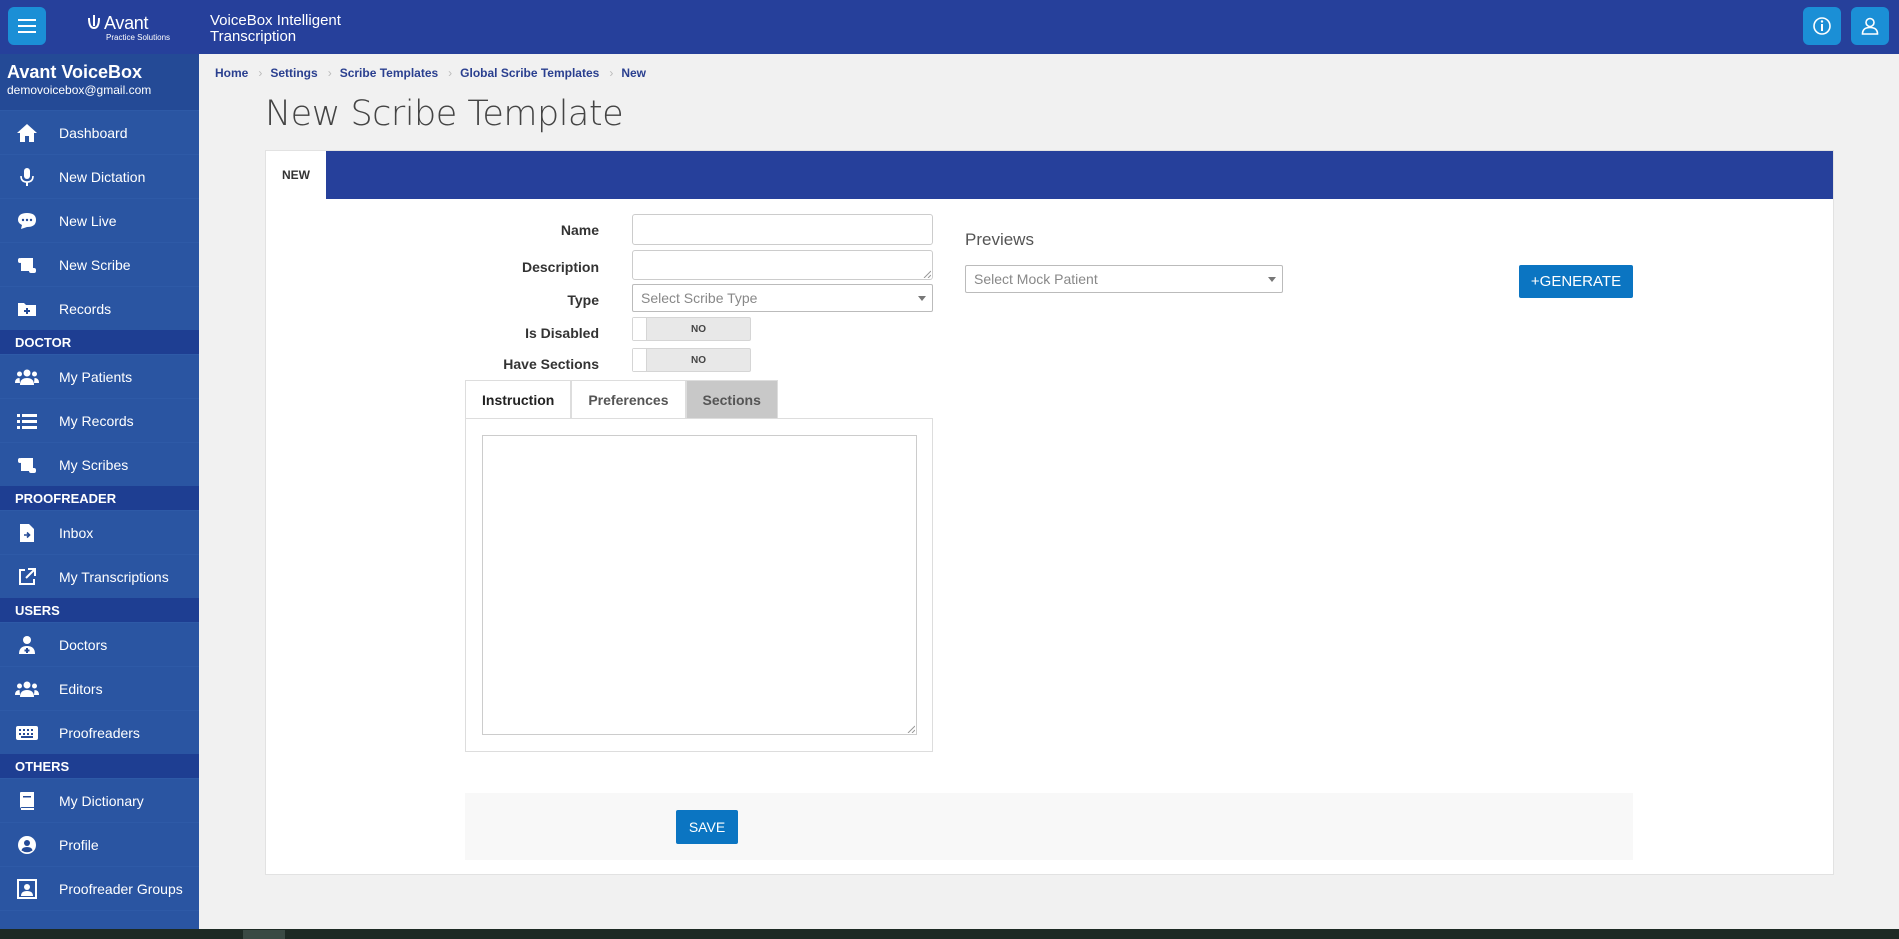  What do you see at coordinates (949, 934) in the screenshot?
I see `taskbar-strip` at bounding box center [949, 934].